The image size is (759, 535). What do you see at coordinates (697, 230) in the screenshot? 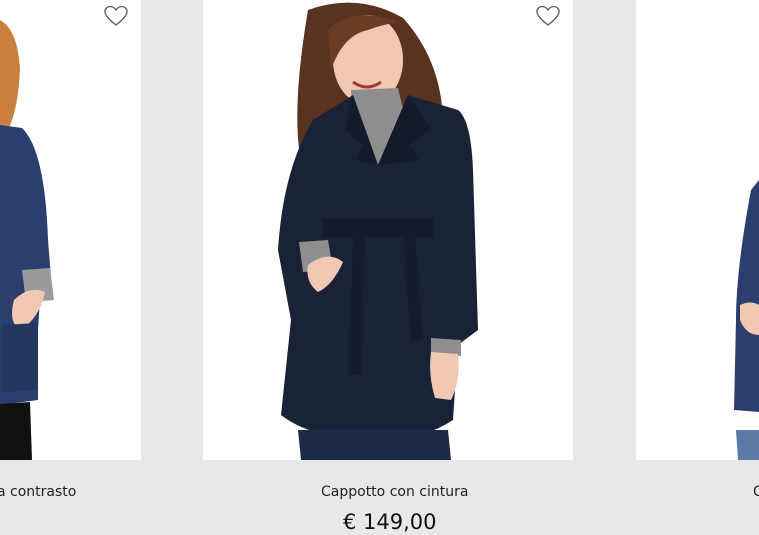
I see `product-image-right` at bounding box center [697, 230].